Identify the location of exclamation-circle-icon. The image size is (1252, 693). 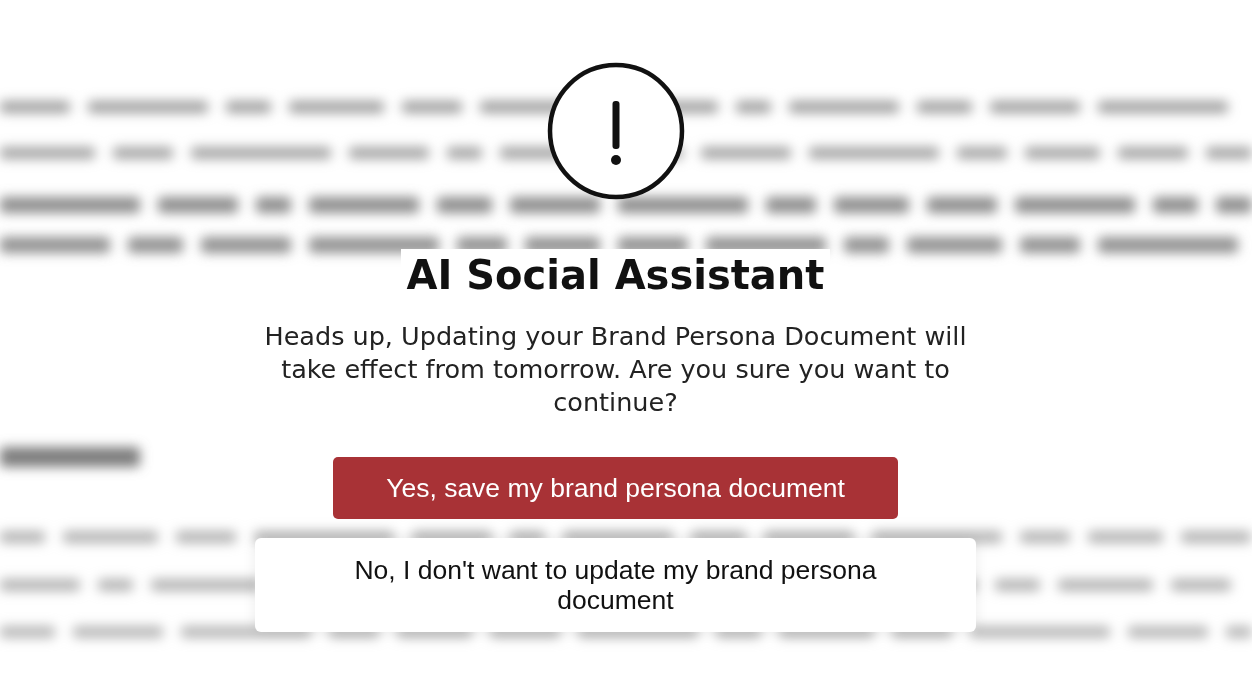
(615, 131).